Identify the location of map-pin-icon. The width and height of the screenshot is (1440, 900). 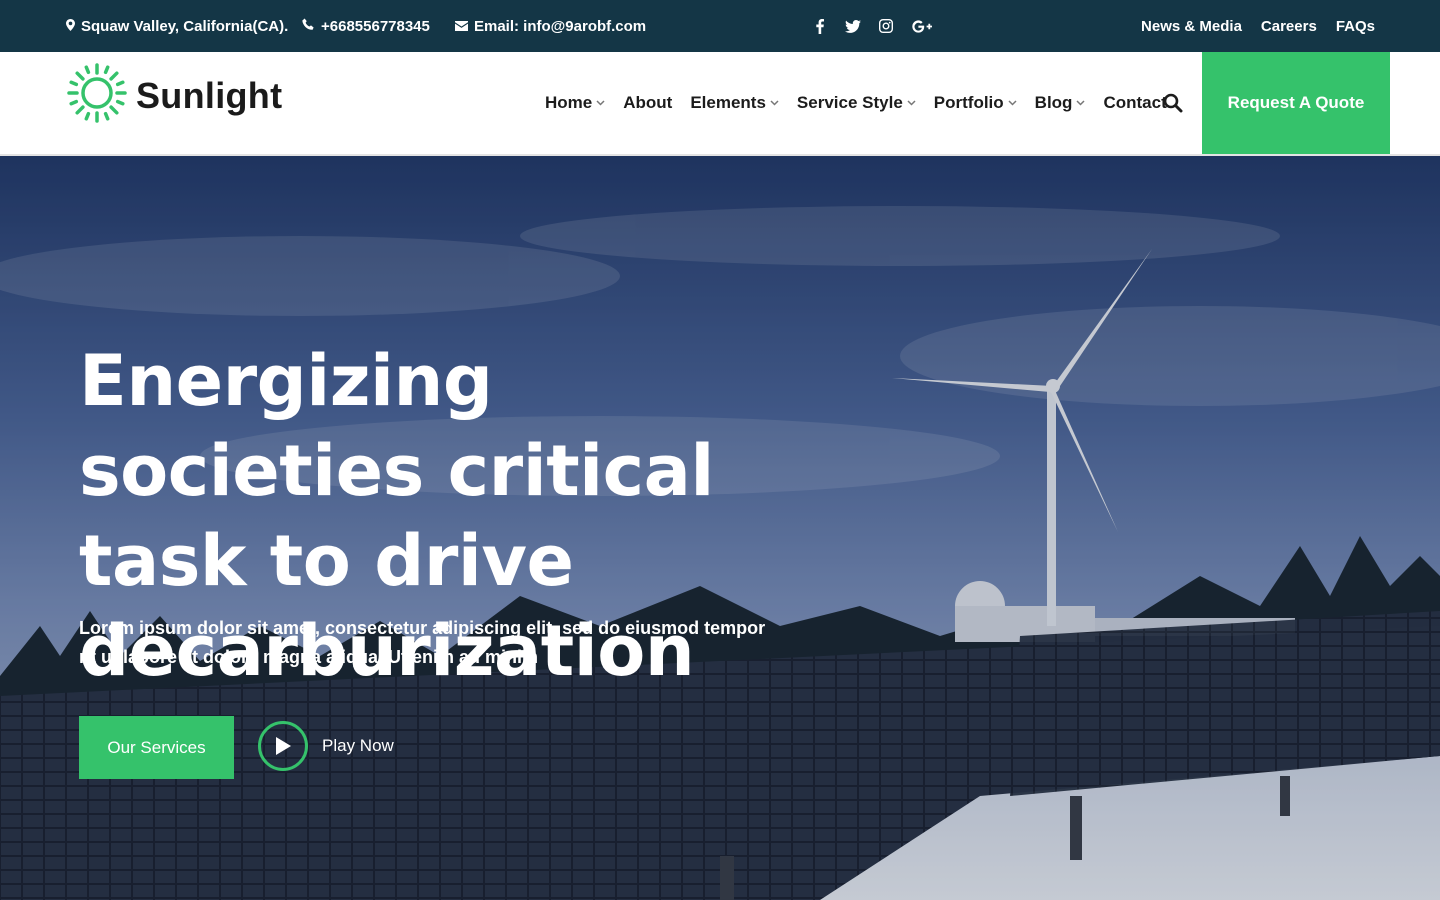
(70, 26).